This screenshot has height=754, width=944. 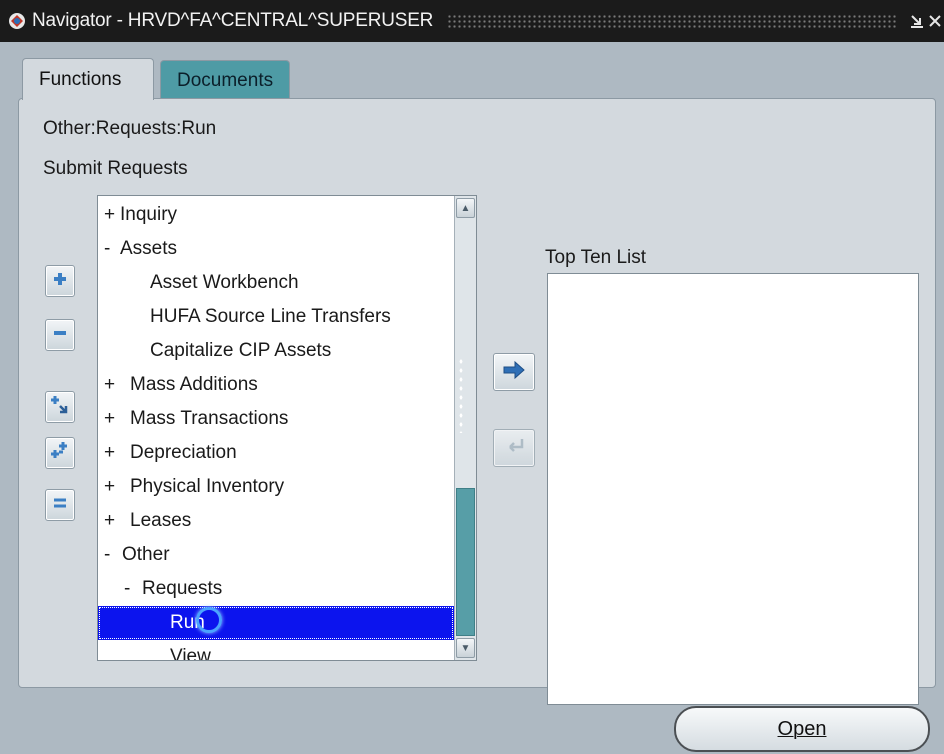 I want to click on add-to-top-ten-button, so click(x=514, y=372).